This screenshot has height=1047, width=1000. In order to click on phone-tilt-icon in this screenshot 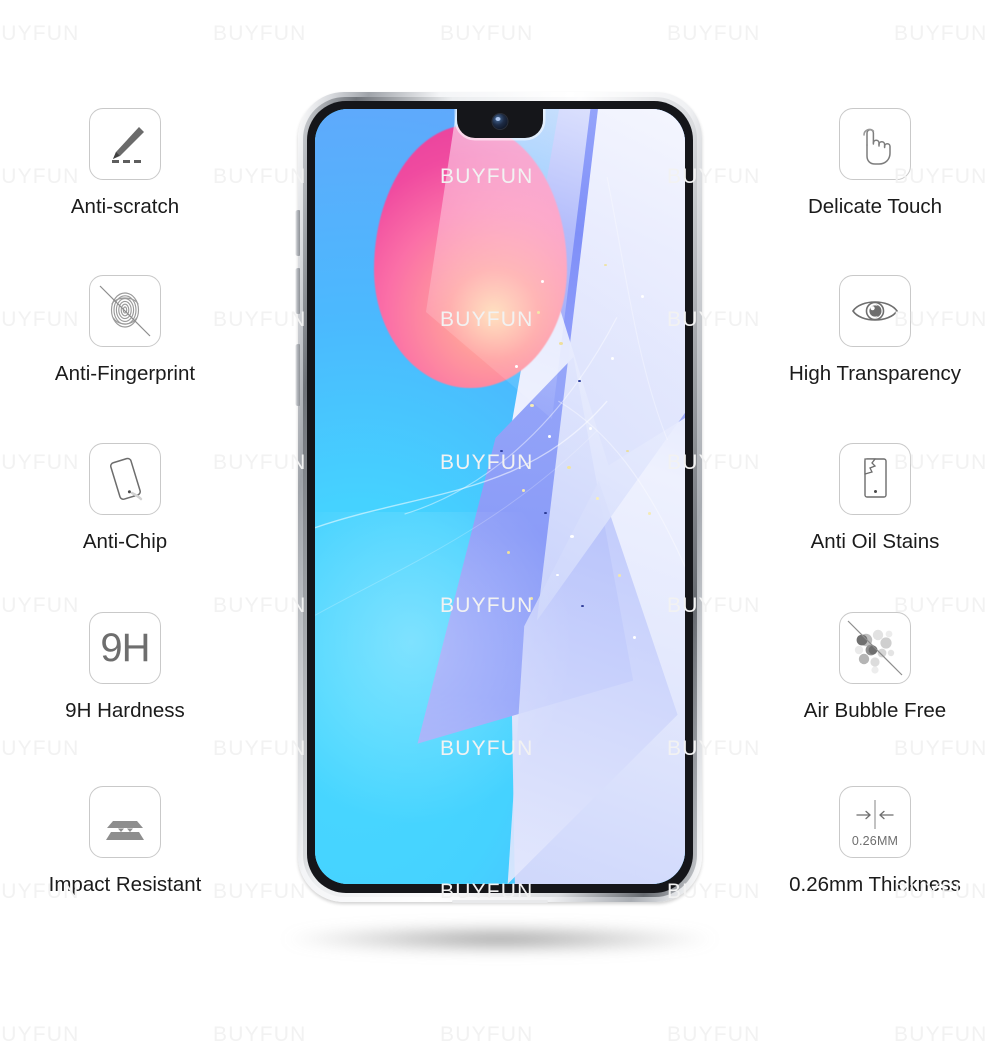, I will do `click(125, 479)`.